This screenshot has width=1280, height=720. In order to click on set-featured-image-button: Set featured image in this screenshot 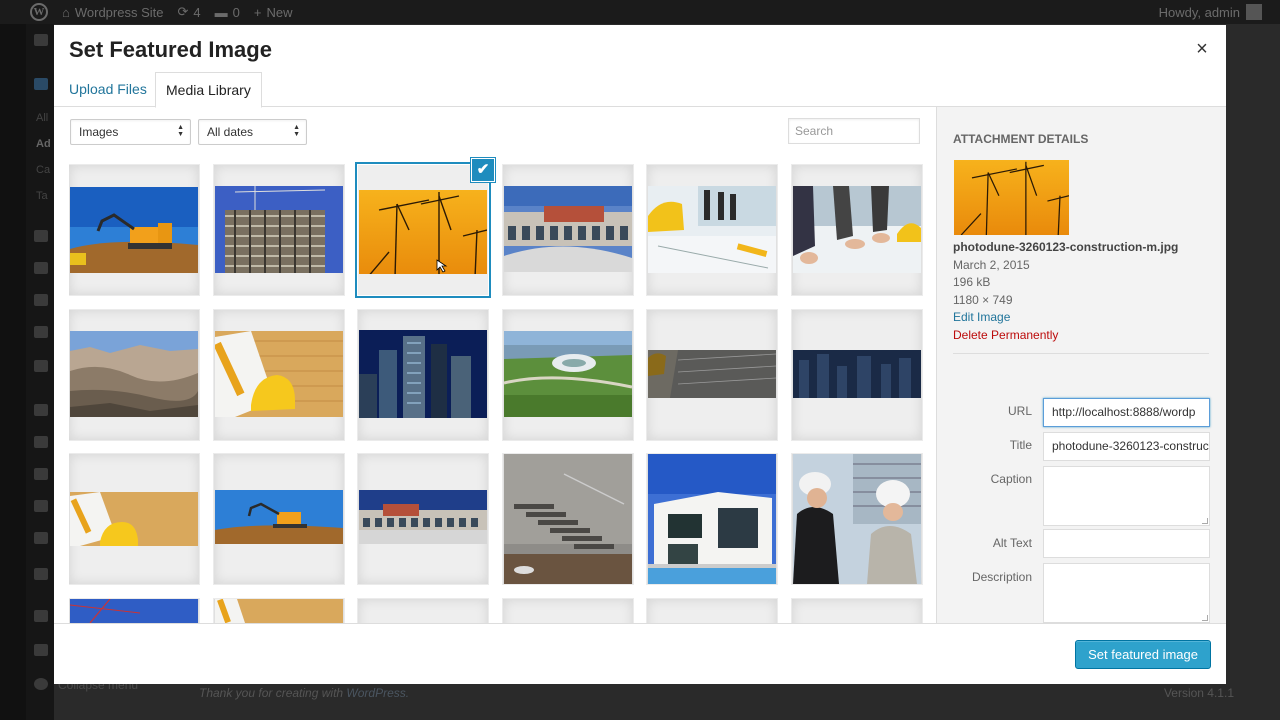, I will do `click(1143, 654)`.